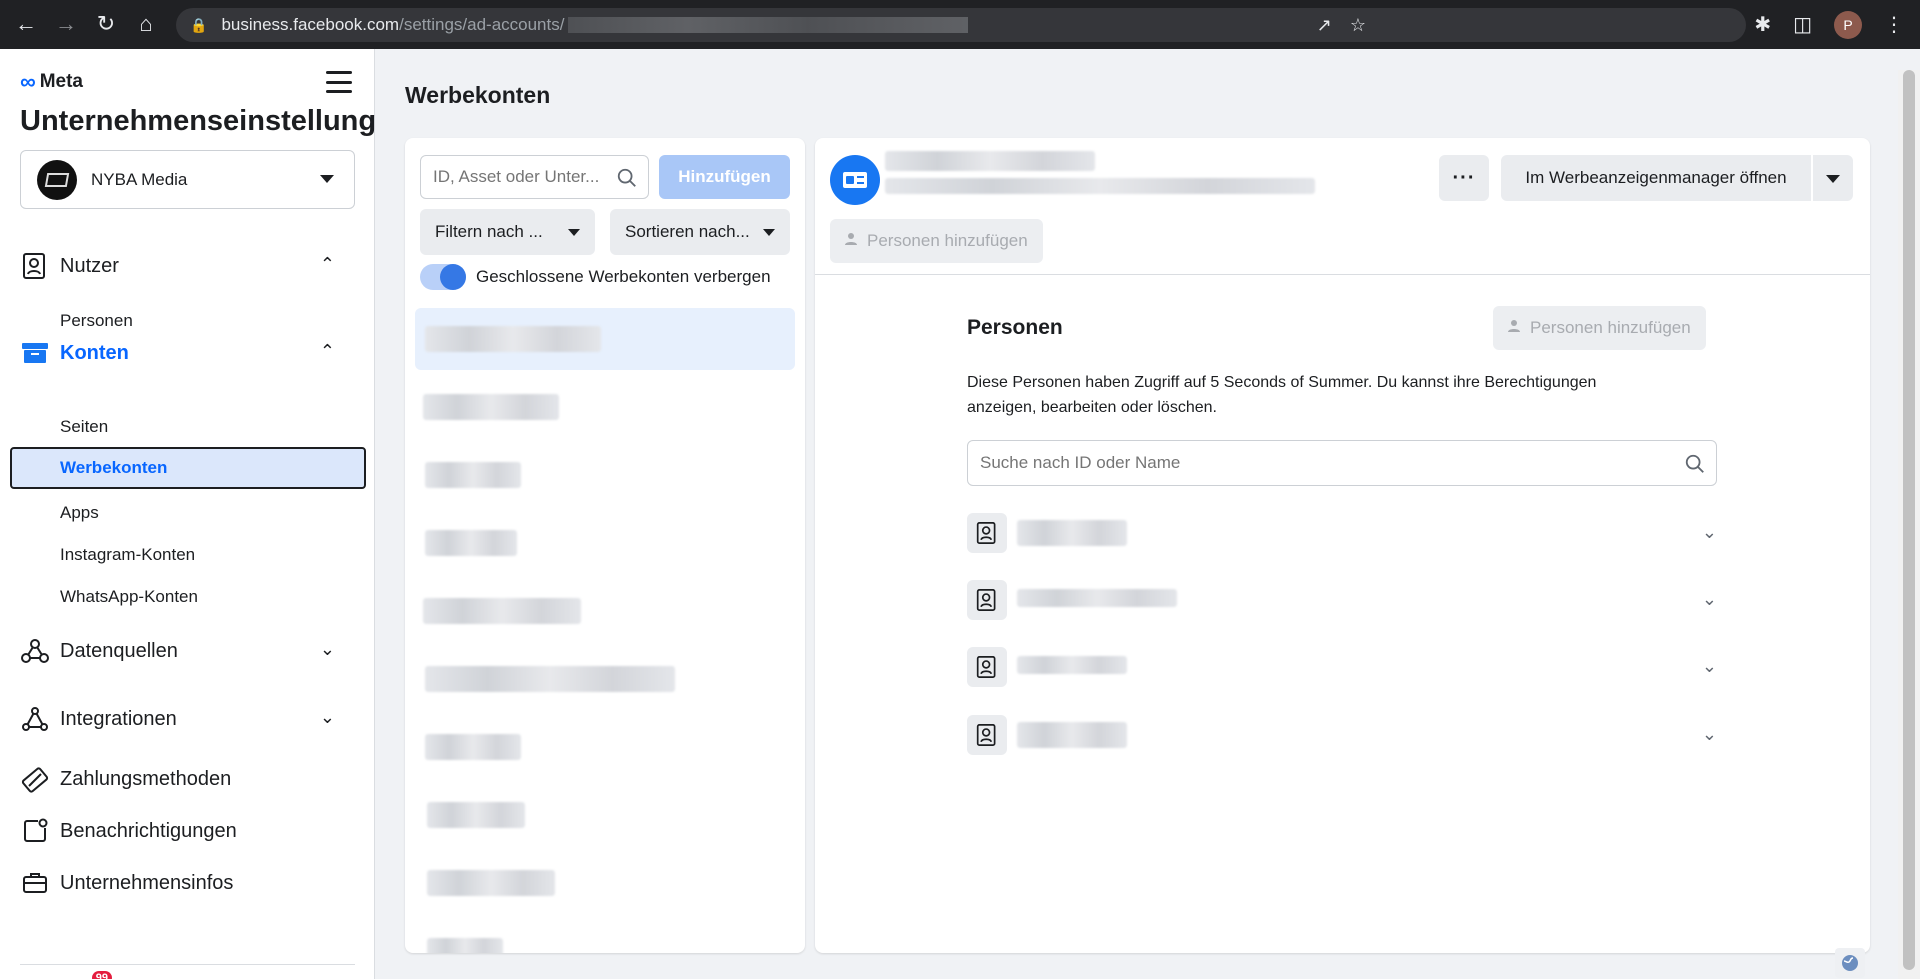 The height and width of the screenshot is (979, 1920). I want to click on person-search-input, so click(1320, 463).